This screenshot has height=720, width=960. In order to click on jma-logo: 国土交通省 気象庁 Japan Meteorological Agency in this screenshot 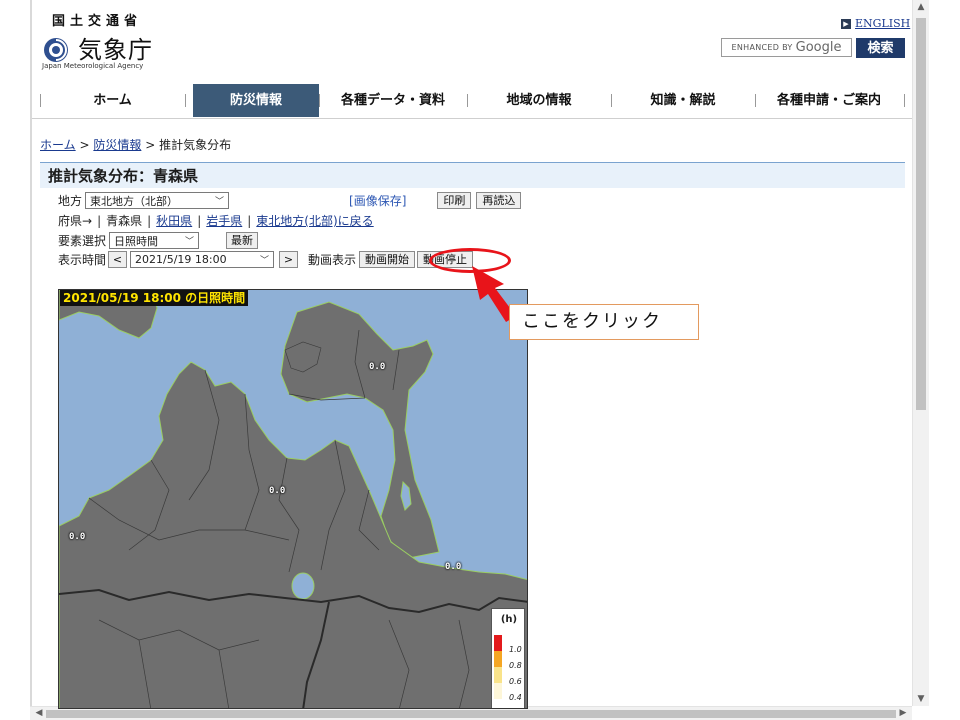, I will do `click(110, 41)`.